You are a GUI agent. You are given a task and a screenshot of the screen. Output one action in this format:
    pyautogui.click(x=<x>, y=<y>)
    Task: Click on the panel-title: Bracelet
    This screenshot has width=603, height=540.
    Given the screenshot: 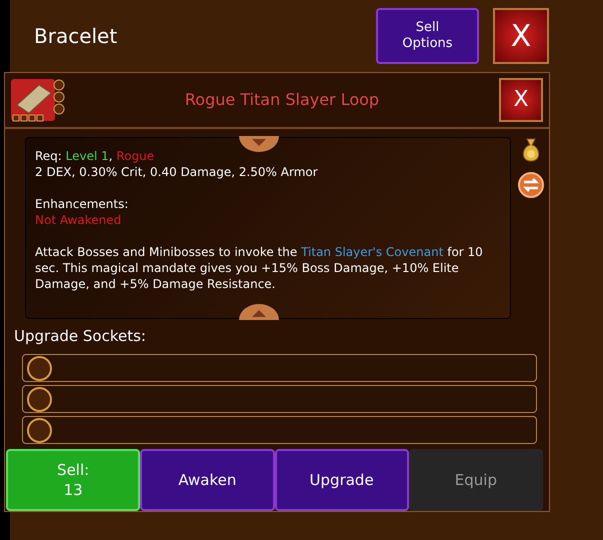 What is the action you would take?
    pyautogui.click(x=76, y=36)
    